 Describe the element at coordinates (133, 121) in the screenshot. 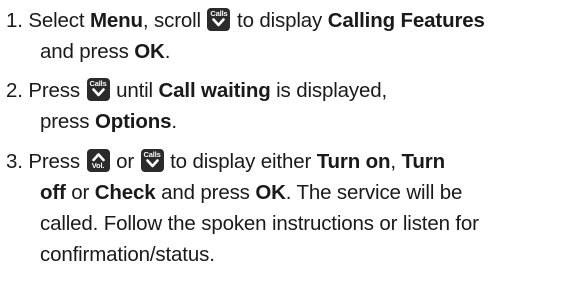

I see `options-keyword: Options` at that location.